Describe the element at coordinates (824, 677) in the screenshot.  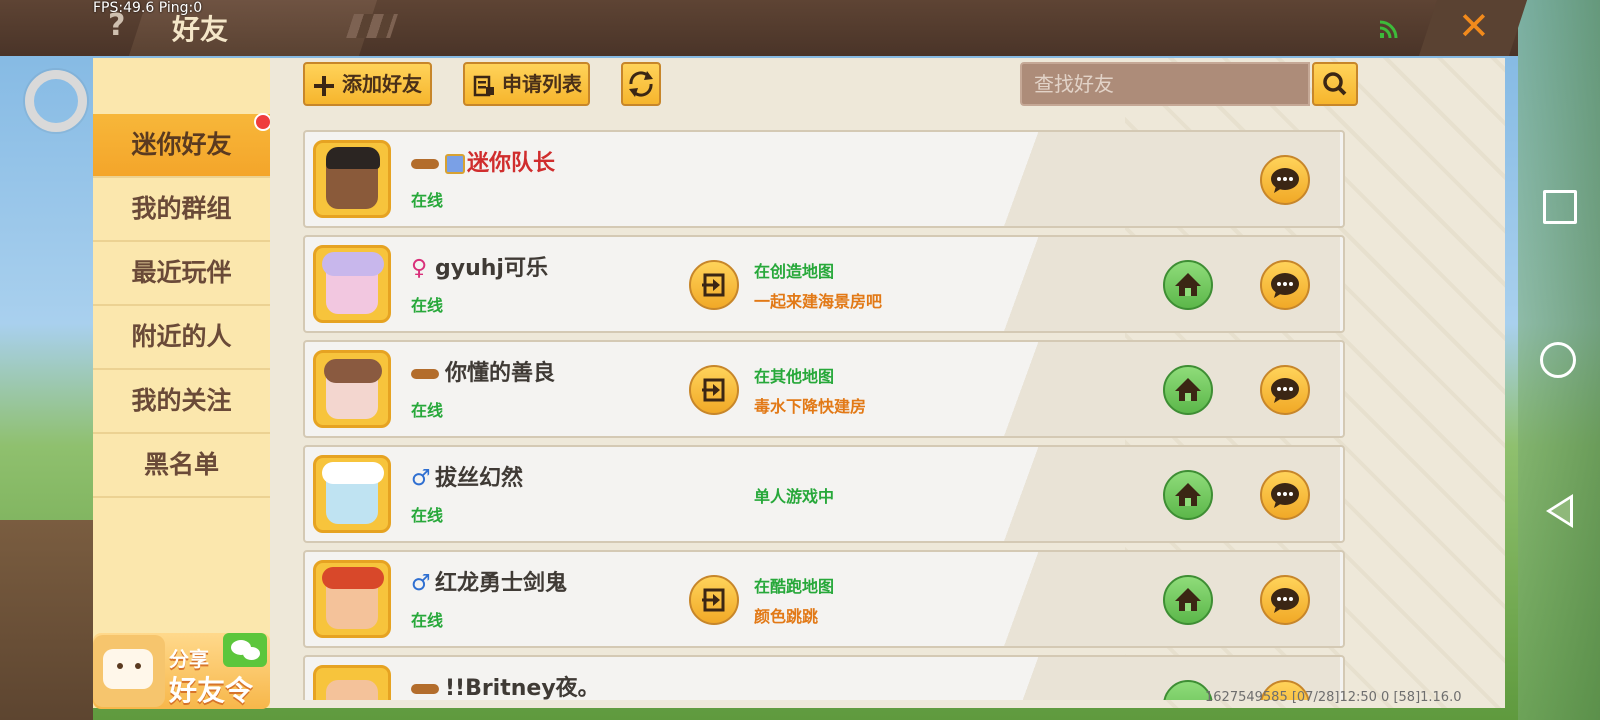
I see `friend-row: !!Britney夜。` at that location.